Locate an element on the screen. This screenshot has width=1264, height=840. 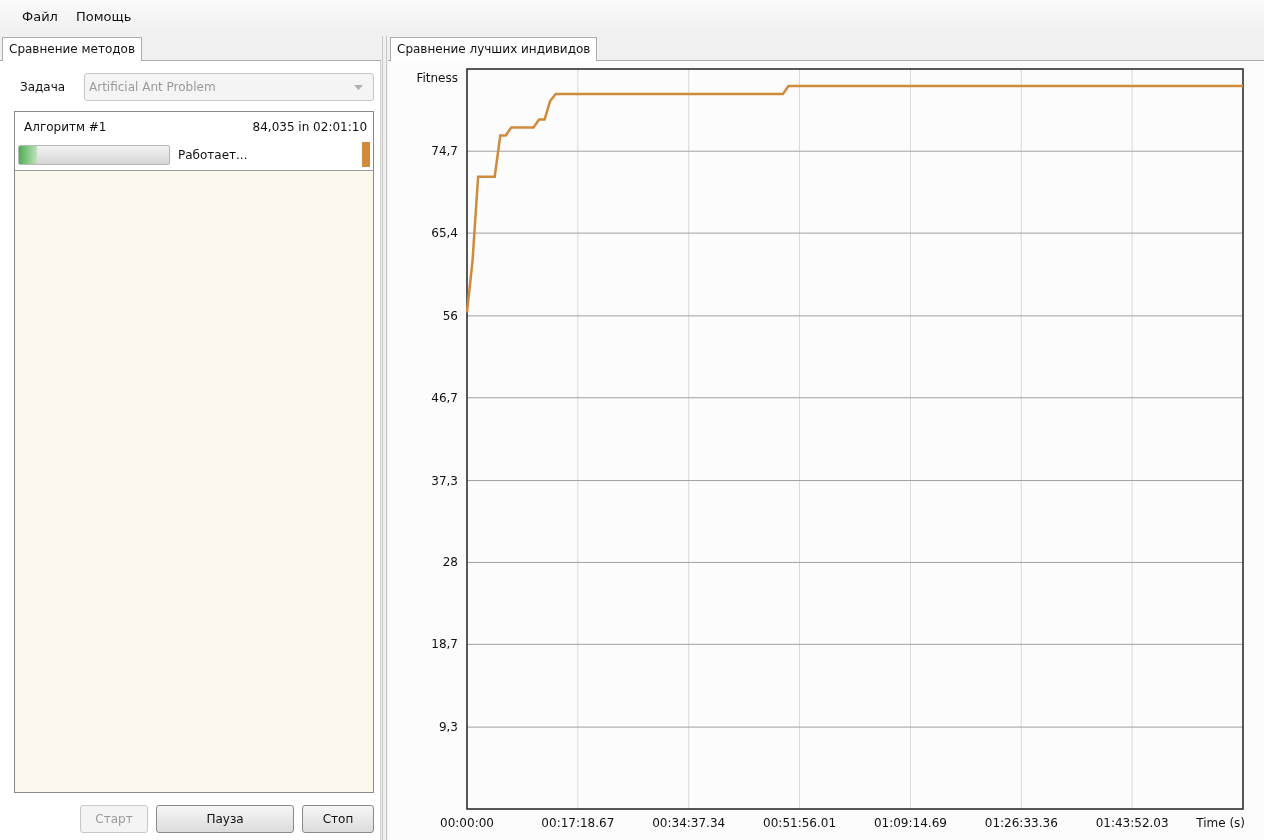
y-axis-label: 18,7 is located at coordinates (444, 644).